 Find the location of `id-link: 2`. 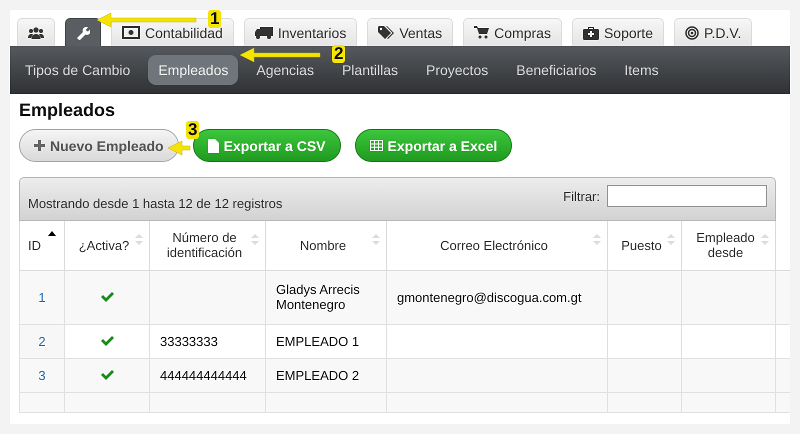

id-link: 2 is located at coordinates (42, 341).